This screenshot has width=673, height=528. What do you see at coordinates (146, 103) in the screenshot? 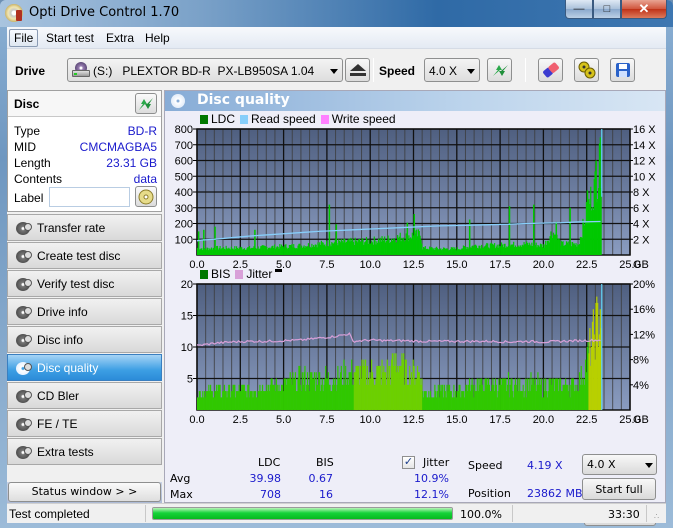
I see `disc-refresh-button` at bounding box center [146, 103].